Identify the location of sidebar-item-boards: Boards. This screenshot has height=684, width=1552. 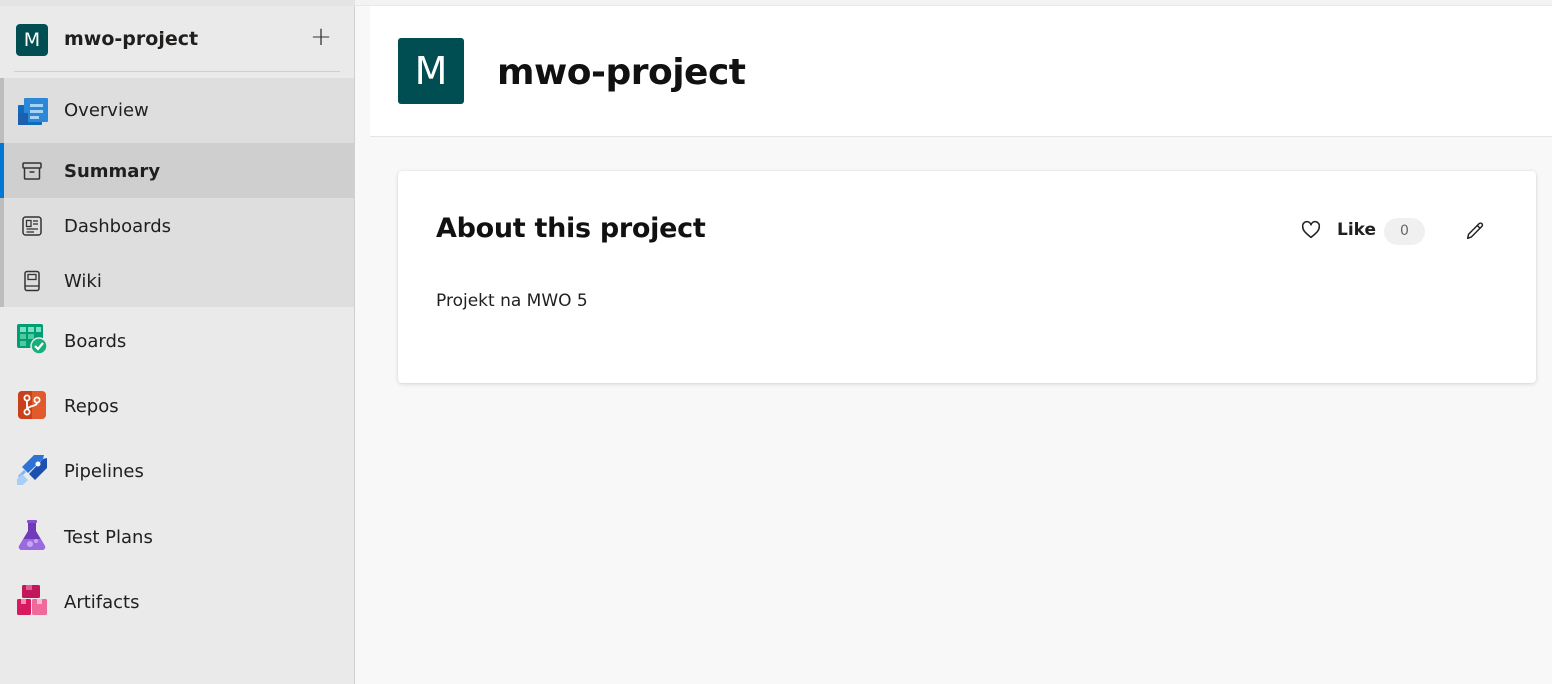
(177, 341).